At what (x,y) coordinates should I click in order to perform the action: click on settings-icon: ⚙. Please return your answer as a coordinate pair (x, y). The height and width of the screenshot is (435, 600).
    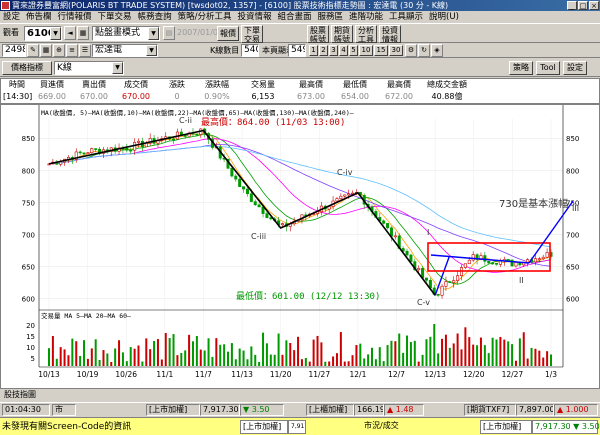
    Looking at the image, I should click on (411, 50).